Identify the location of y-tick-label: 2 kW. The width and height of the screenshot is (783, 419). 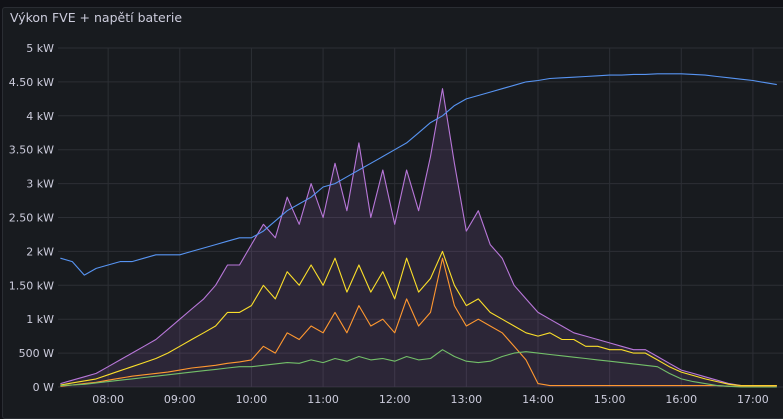
(40, 251).